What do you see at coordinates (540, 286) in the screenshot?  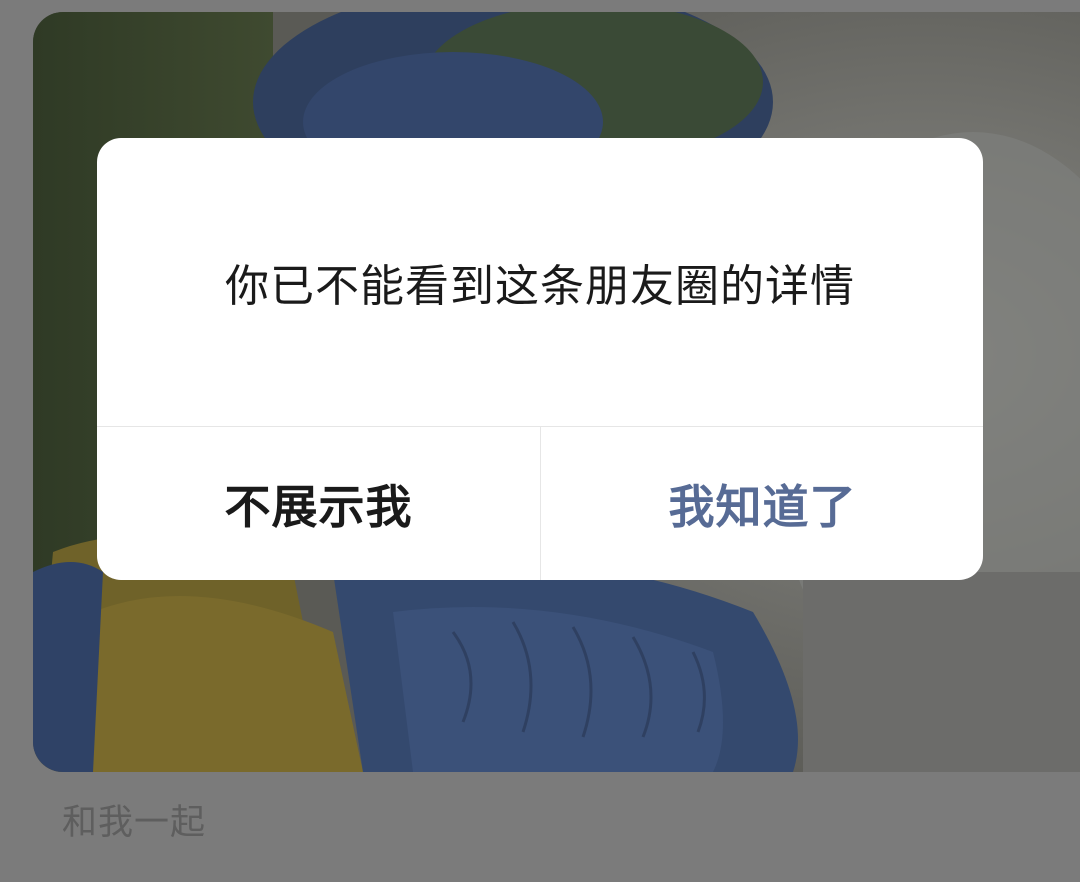 I see `dialog-message: 你已不能看到这条朋友圈的详情` at bounding box center [540, 286].